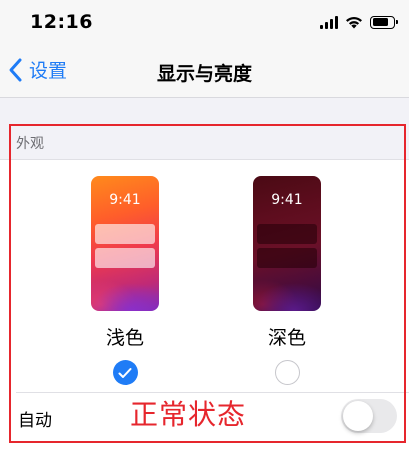 Image resolution: width=409 pixels, height=455 pixels. I want to click on status-icons, so click(359, 22).